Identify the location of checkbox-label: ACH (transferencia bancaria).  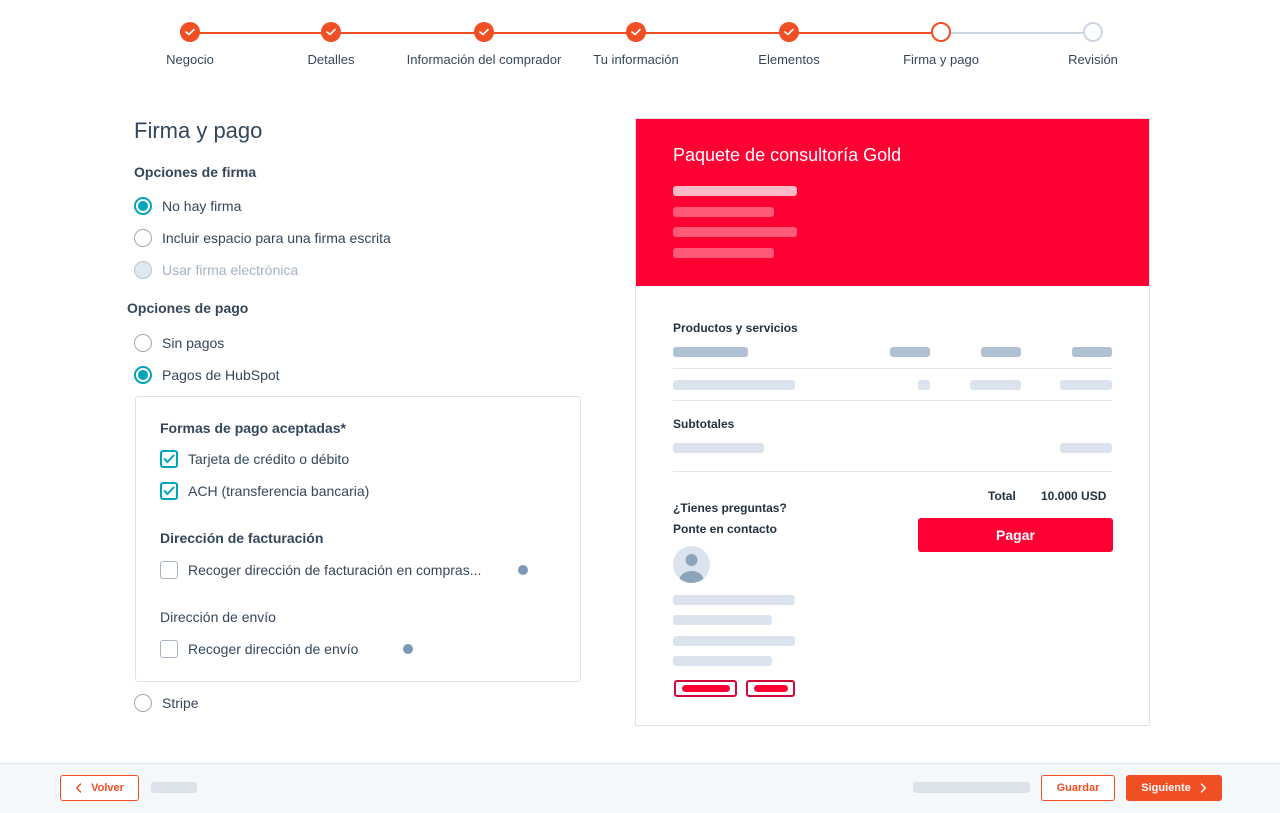
(279, 491).